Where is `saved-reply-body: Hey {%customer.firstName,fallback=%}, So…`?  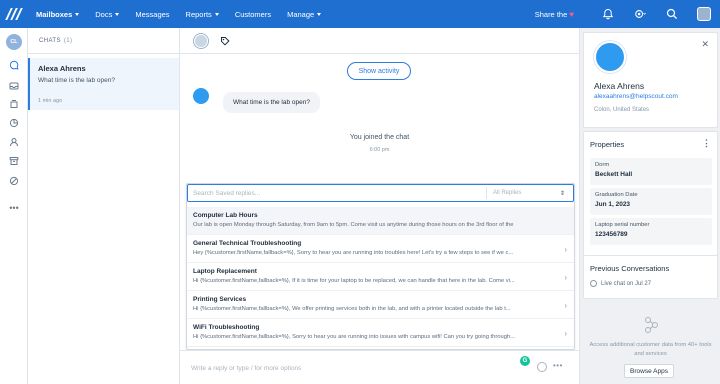
saved-reply-body: Hey {%customer.firstName,fallback=%}, So… is located at coordinates (353, 253).